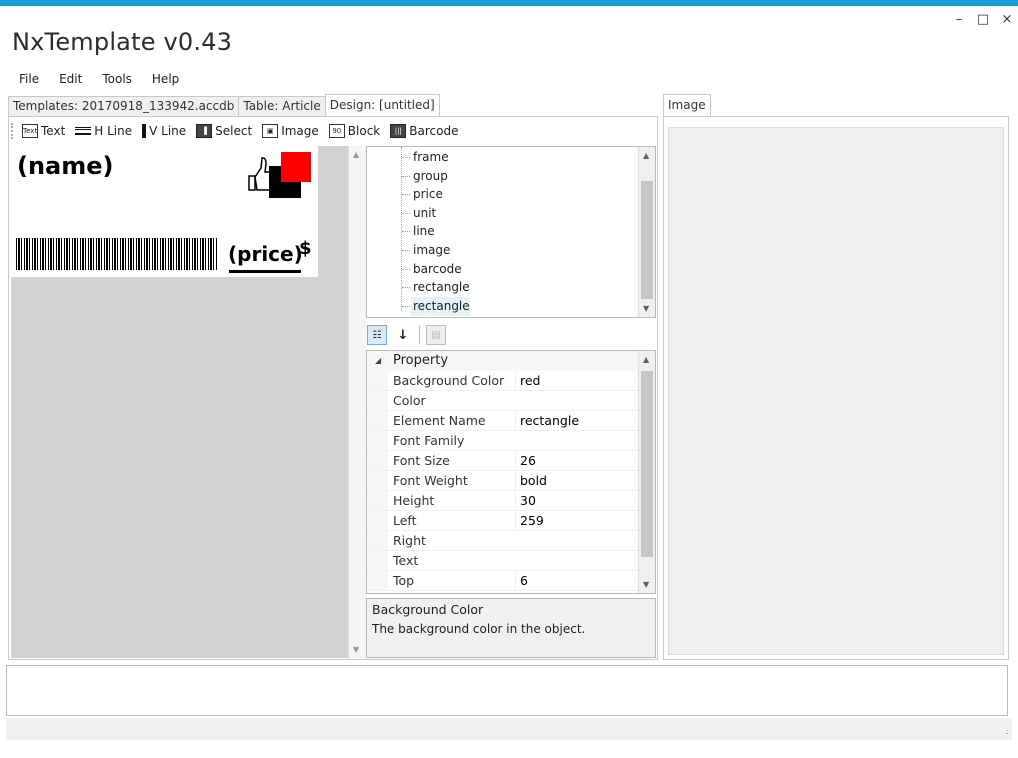 The width and height of the screenshot is (1018, 758). I want to click on toolbar-separator, so click(419, 335).